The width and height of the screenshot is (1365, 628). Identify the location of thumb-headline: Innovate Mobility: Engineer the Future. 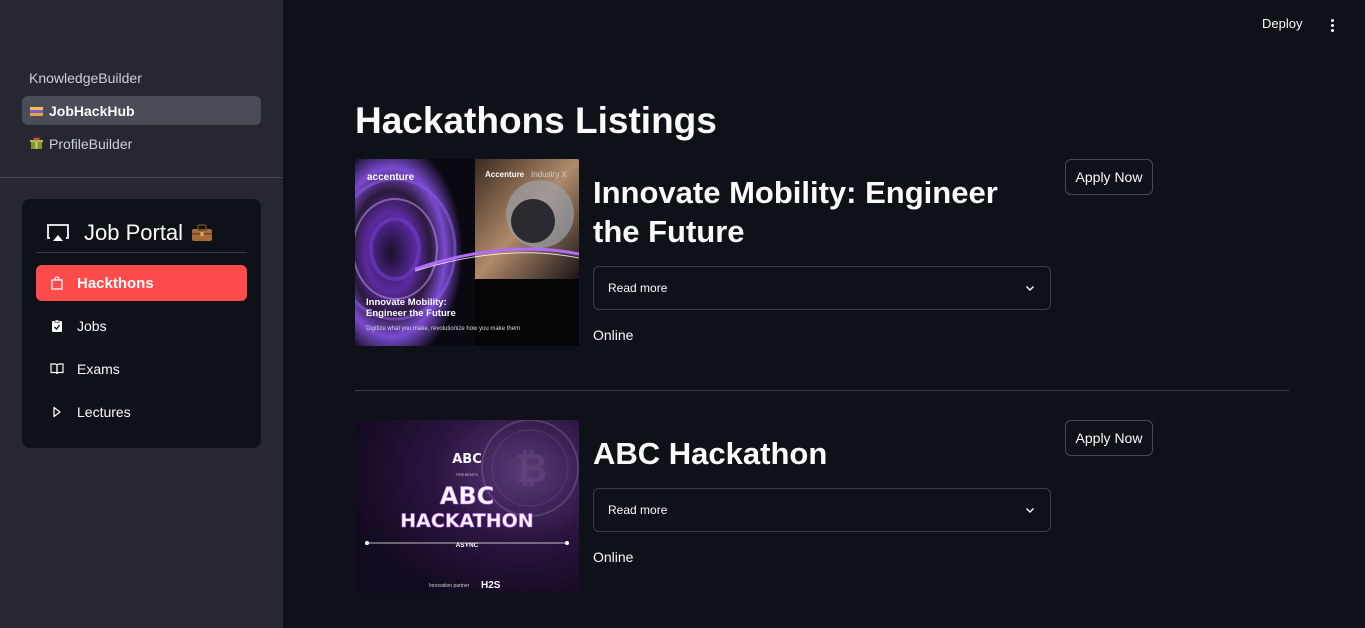
(411, 308).